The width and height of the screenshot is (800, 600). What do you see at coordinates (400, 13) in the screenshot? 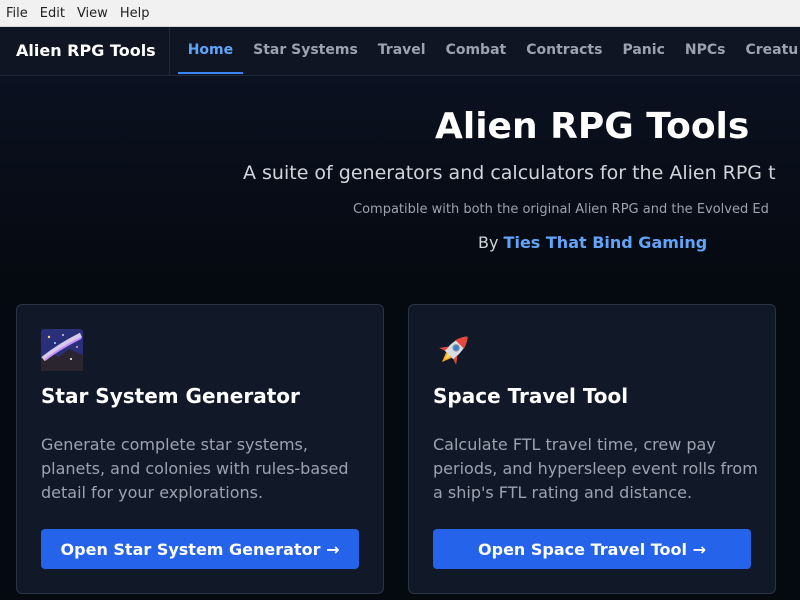
I see `menu-bar: File Edit View Help` at bounding box center [400, 13].